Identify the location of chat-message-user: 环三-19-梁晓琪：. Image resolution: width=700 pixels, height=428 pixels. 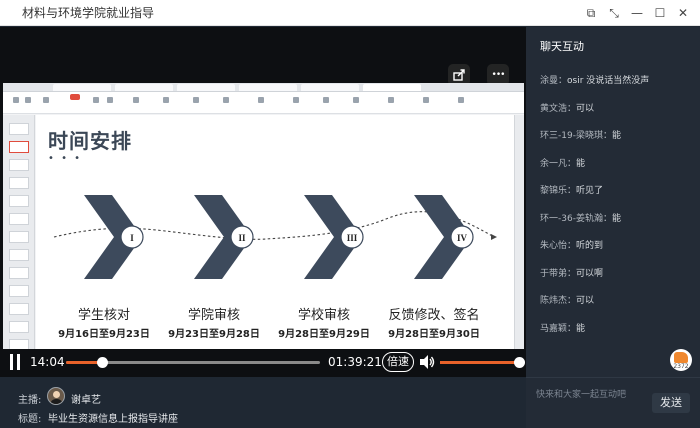
(576, 136).